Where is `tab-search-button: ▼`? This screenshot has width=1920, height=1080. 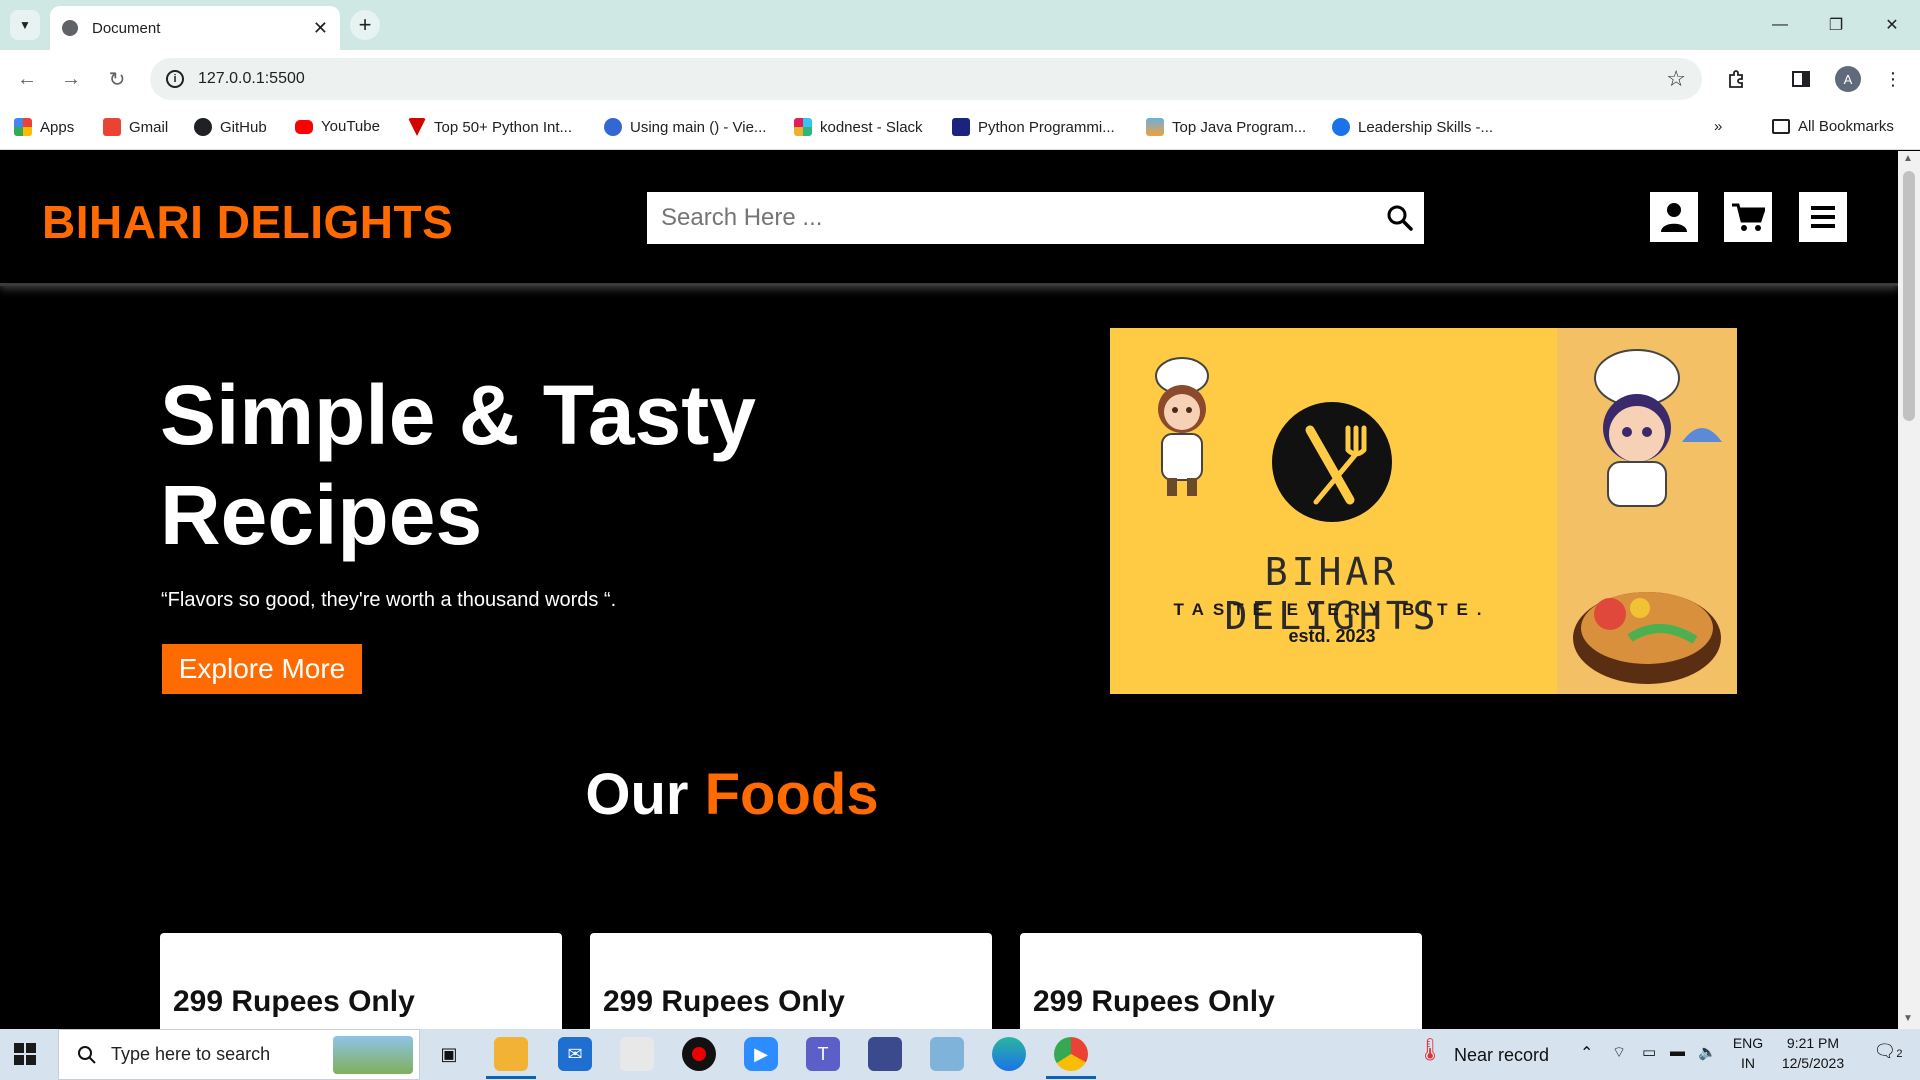 tab-search-button: ▼ is located at coordinates (25, 25).